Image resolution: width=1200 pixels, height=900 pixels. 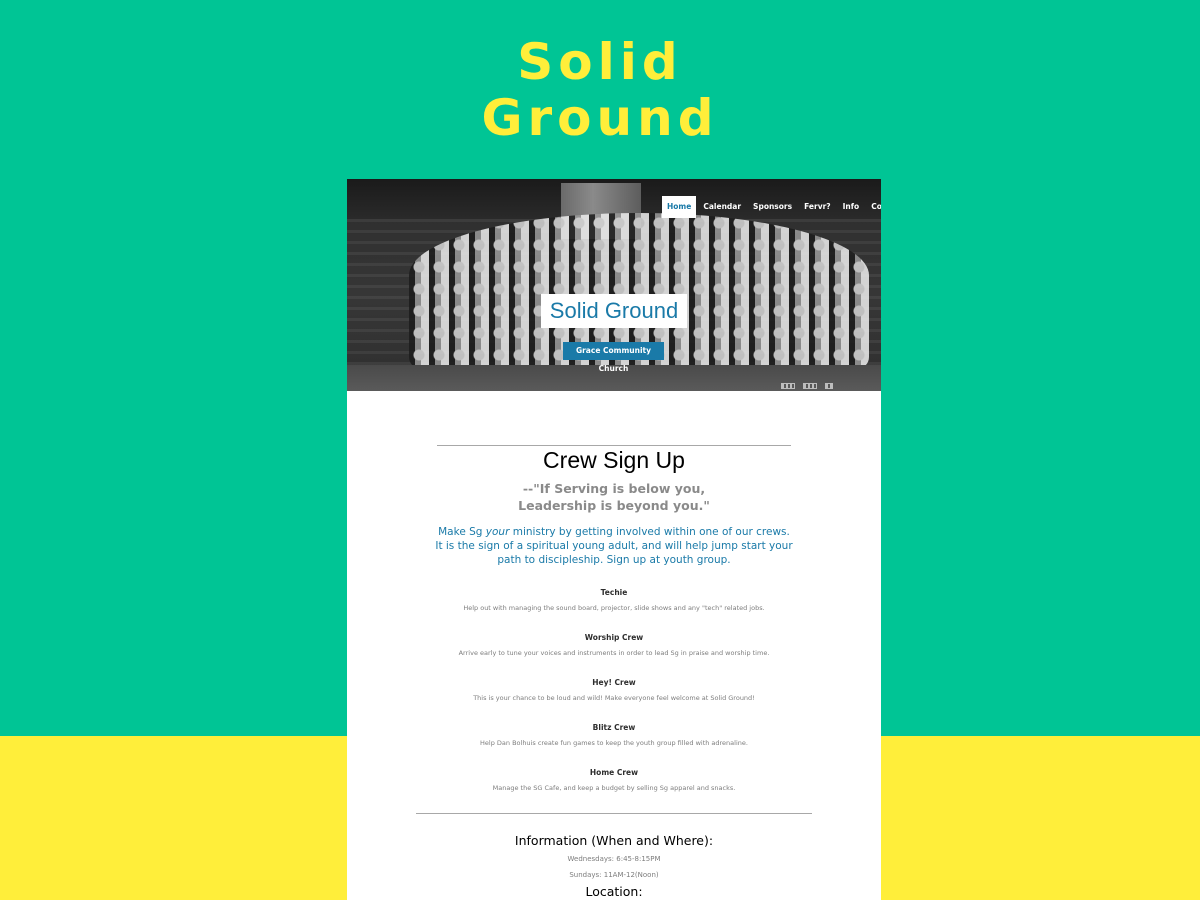 What do you see at coordinates (614, 875) in the screenshot?
I see `info-sundays: Sundays: 11AM-12(Noon)` at bounding box center [614, 875].